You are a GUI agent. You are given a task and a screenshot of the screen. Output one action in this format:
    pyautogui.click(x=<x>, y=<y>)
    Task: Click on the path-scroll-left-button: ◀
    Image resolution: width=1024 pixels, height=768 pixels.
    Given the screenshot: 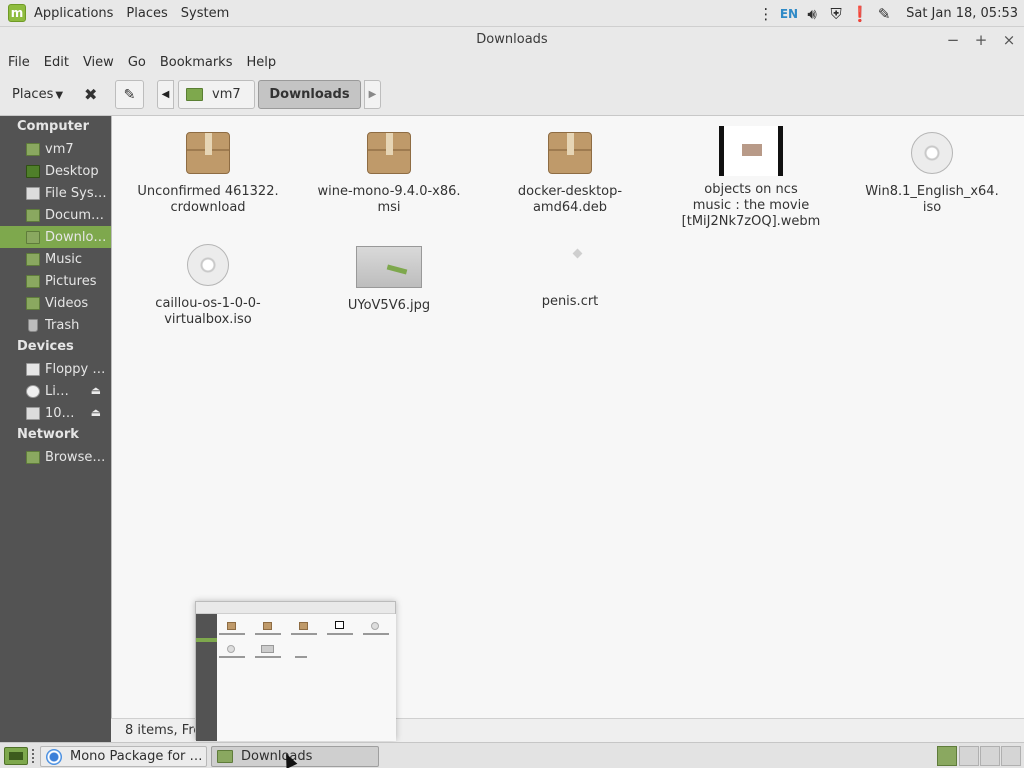 What is the action you would take?
    pyautogui.click(x=165, y=94)
    